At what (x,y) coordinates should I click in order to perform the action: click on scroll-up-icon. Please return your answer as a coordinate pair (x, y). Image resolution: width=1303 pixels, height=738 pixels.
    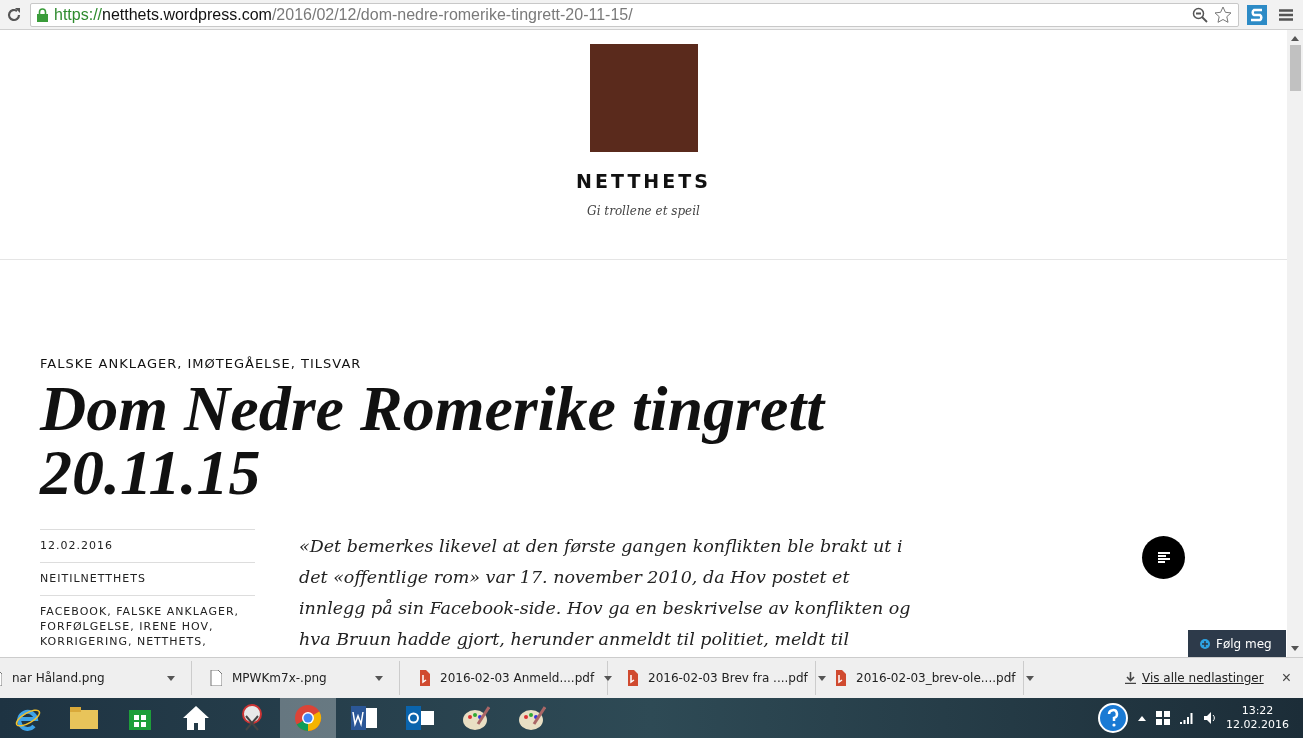
    Looking at the image, I should click on (1295, 38).